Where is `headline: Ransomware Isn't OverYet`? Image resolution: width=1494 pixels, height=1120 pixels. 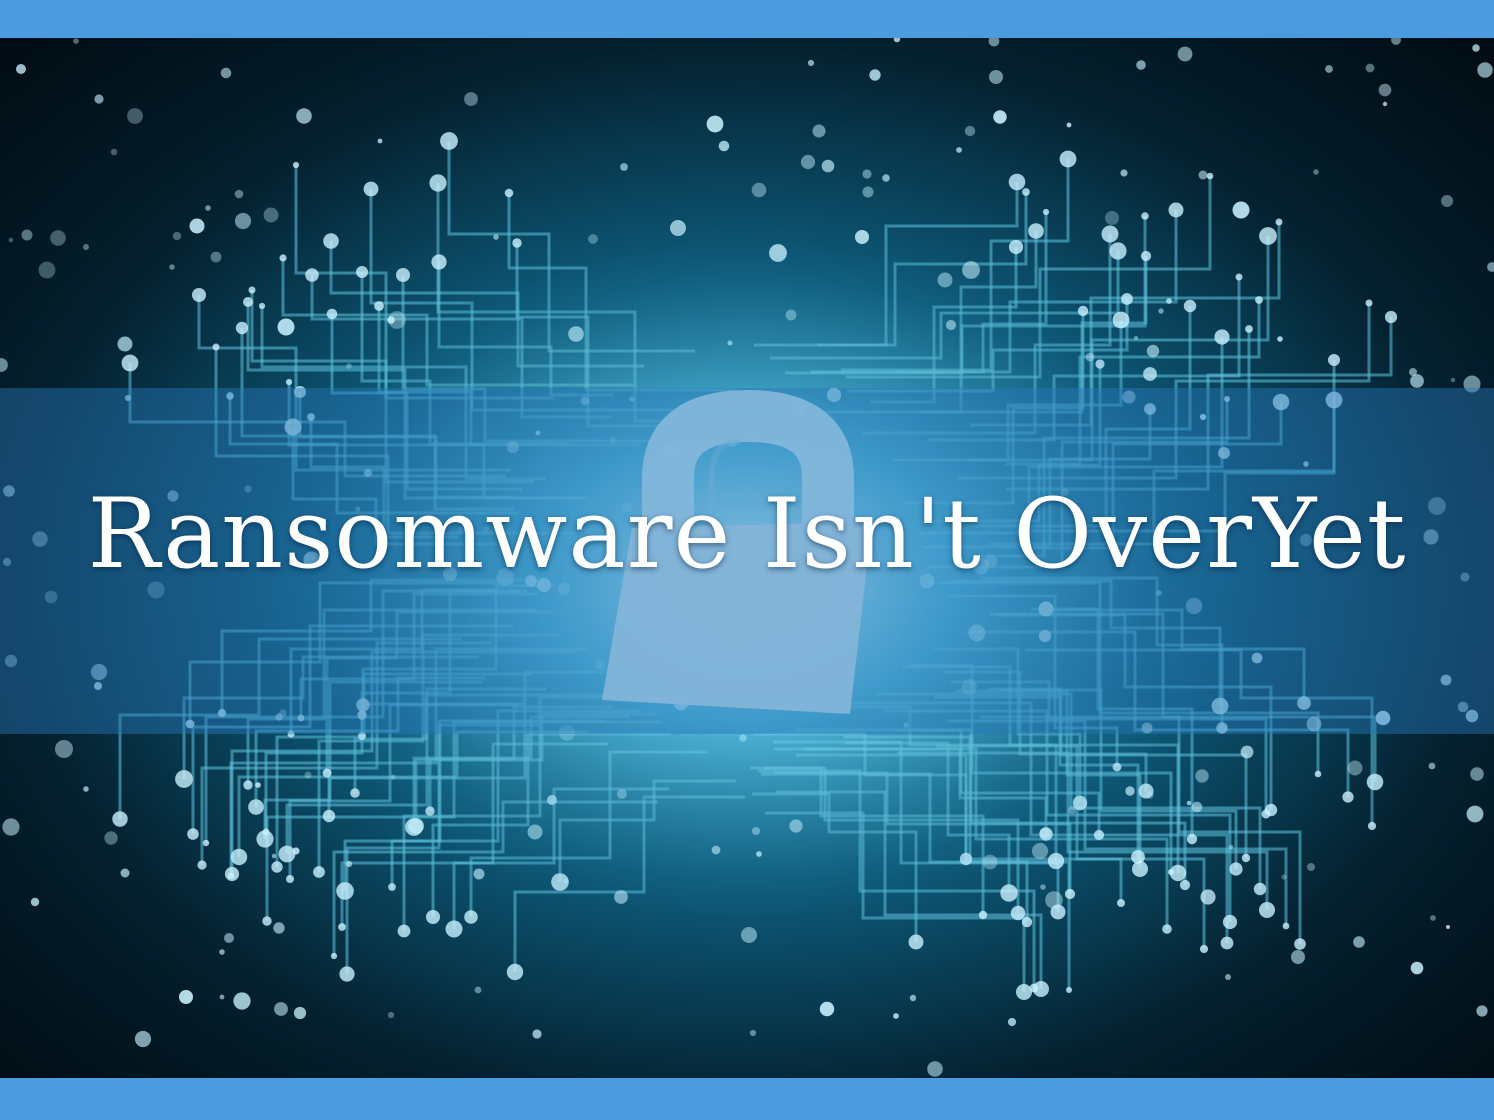 headline: Ransomware Isn't OverYet is located at coordinates (747, 534).